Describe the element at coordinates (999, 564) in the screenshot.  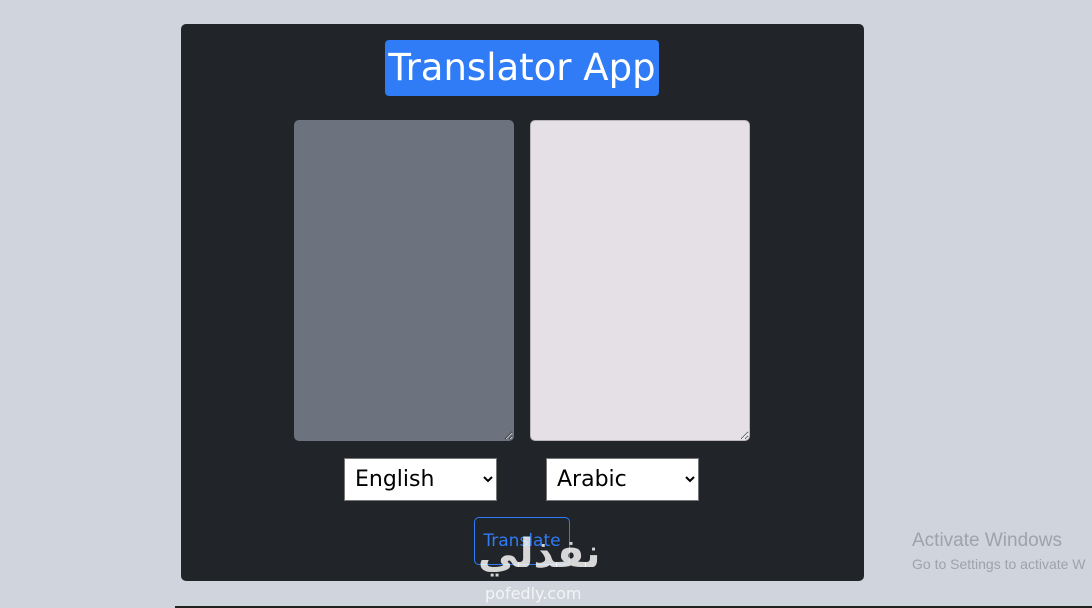
I see `activate-windows-subtitle: Go to Settings to activate W` at that location.